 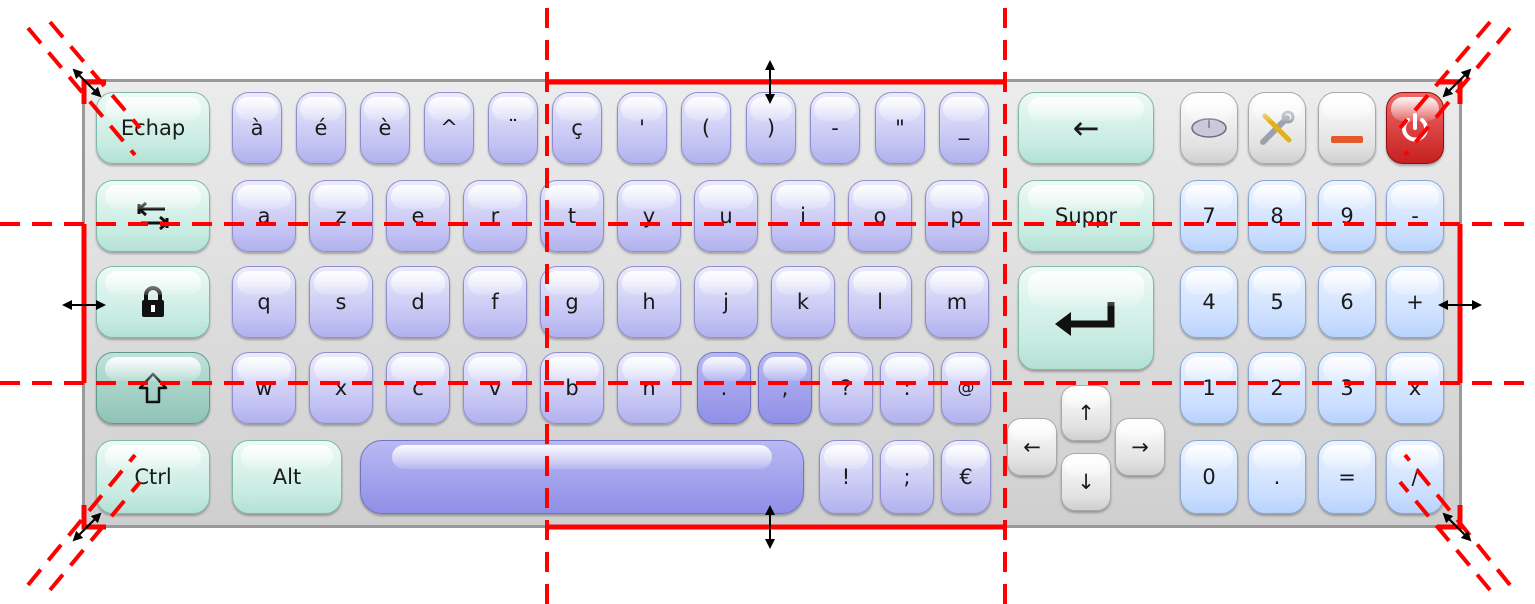 I want to click on shift-arrow-icon, so click(x=153, y=388).